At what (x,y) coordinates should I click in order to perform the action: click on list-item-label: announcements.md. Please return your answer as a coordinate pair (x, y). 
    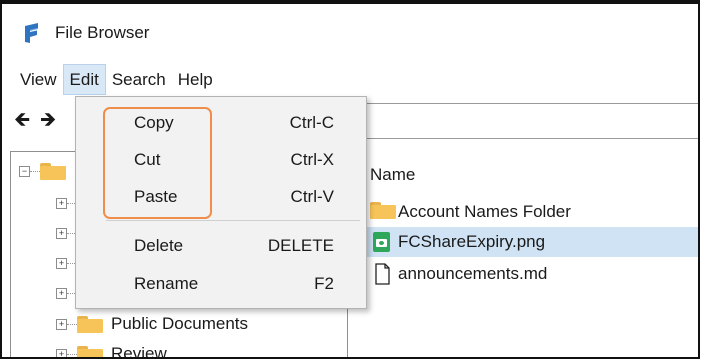
    Looking at the image, I should click on (473, 273).